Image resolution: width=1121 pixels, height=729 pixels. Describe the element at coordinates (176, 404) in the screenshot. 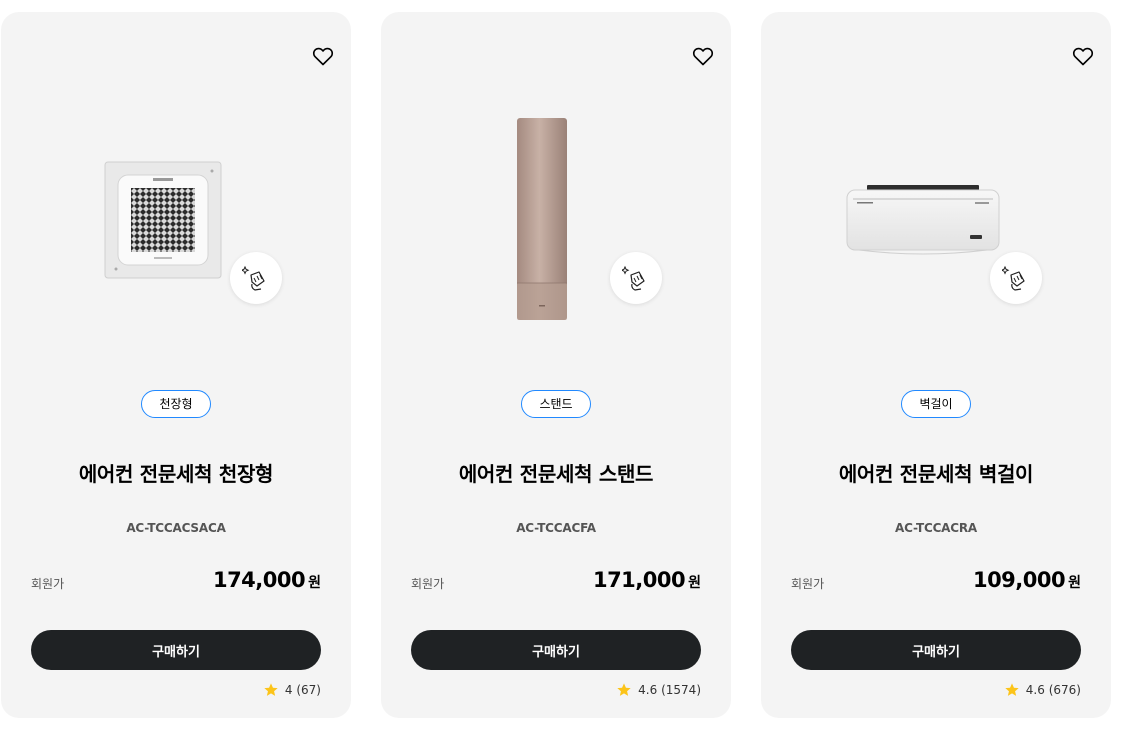

I see `type-badge: 천장형` at that location.